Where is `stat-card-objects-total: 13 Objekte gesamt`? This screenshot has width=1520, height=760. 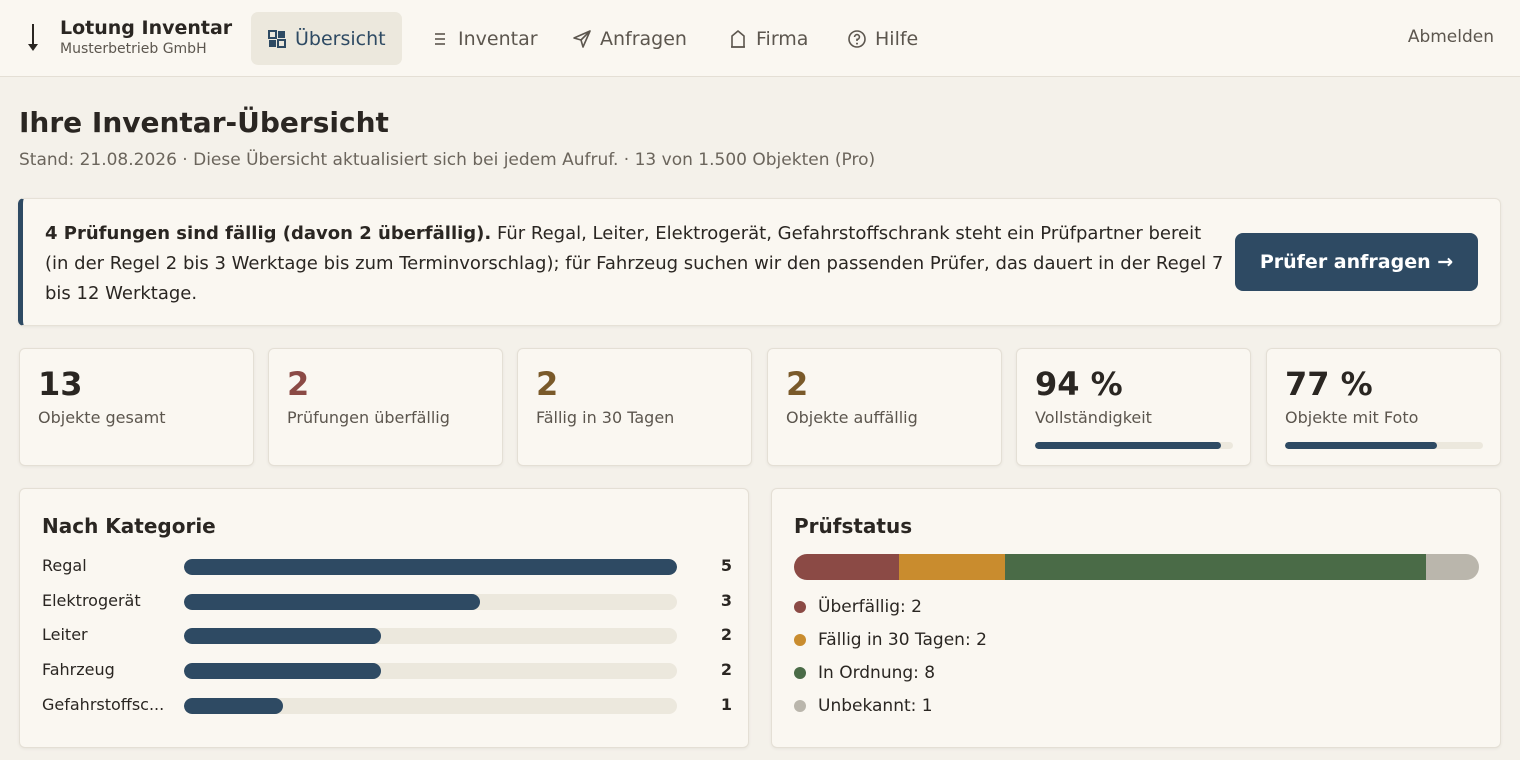 stat-card-objects-total: 13 Objekte gesamt is located at coordinates (136, 407).